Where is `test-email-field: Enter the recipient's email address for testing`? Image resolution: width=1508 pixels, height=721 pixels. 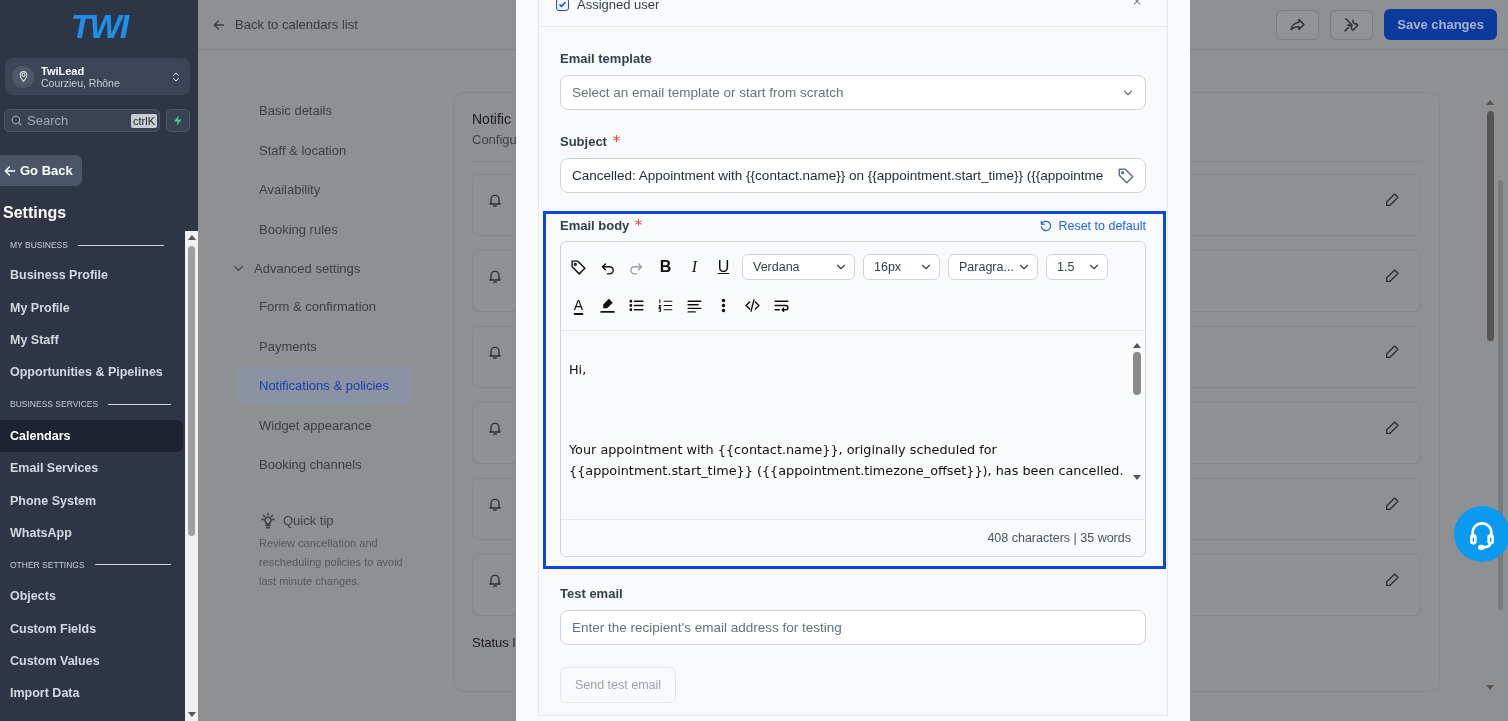
test-email-field: Enter the recipient's email address for testing is located at coordinates (853, 627).